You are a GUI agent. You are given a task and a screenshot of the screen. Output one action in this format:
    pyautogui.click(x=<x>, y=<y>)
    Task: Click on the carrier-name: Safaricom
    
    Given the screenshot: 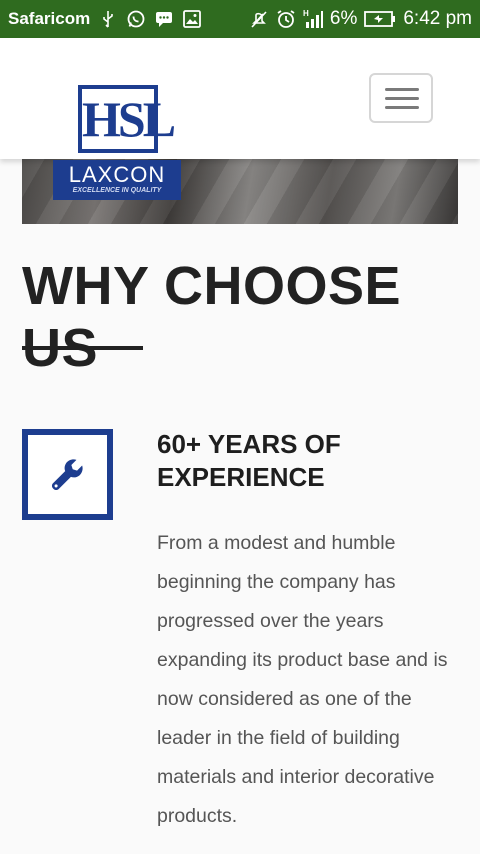 What is the action you would take?
    pyautogui.click(x=49, y=18)
    